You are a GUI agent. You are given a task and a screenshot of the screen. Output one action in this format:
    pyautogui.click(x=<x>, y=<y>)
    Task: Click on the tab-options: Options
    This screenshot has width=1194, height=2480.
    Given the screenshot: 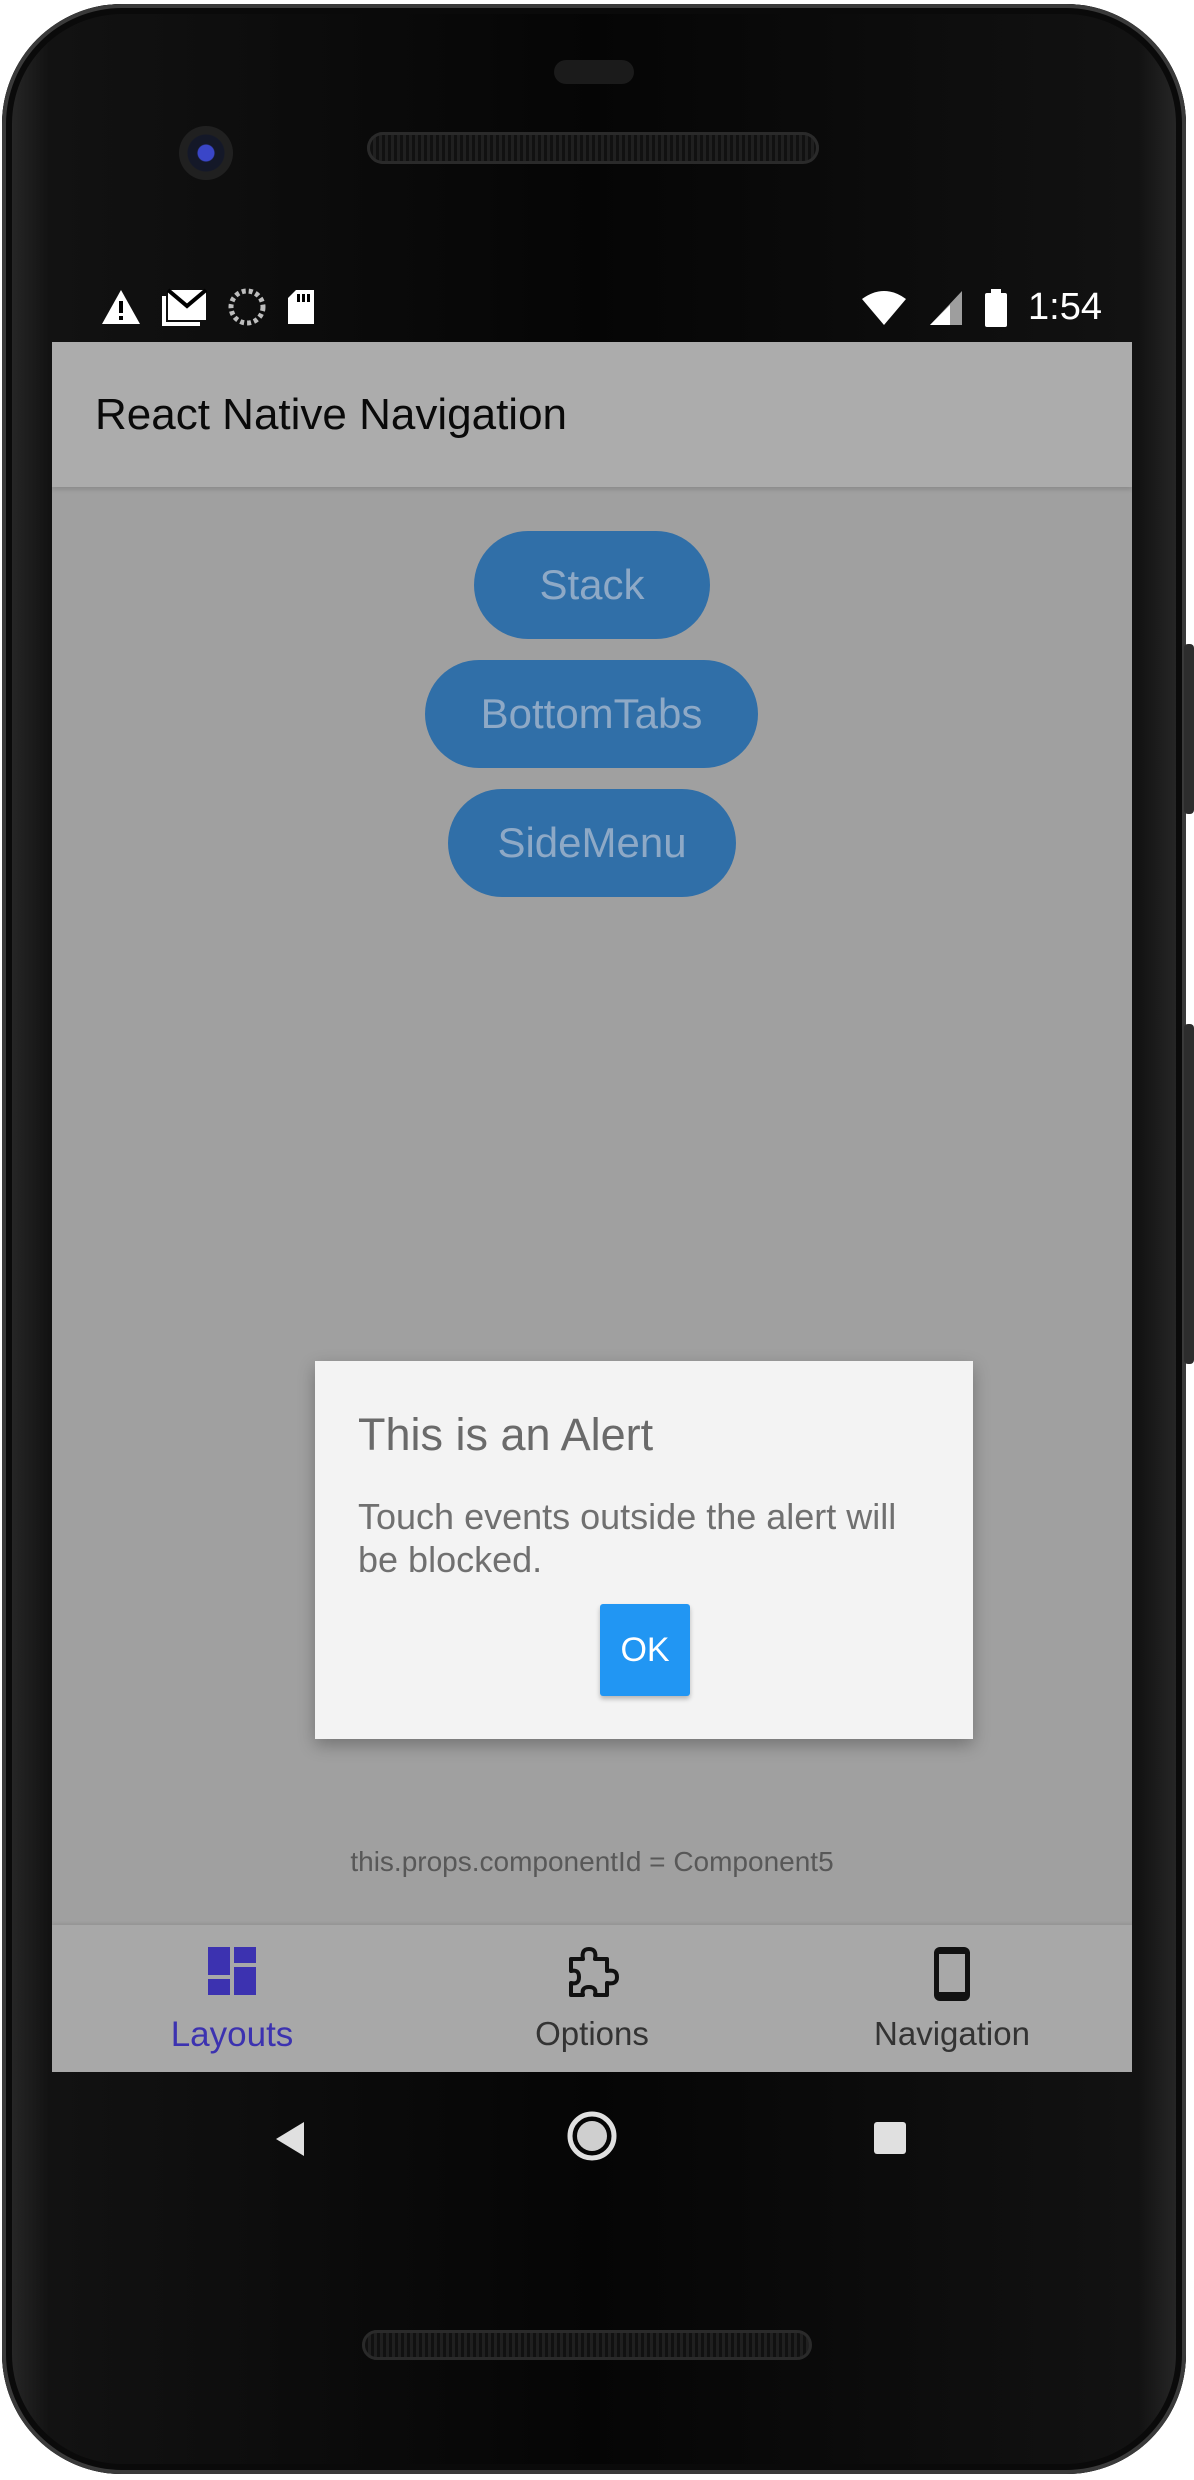 What is the action you would take?
    pyautogui.click(x=592, y=1998)
    